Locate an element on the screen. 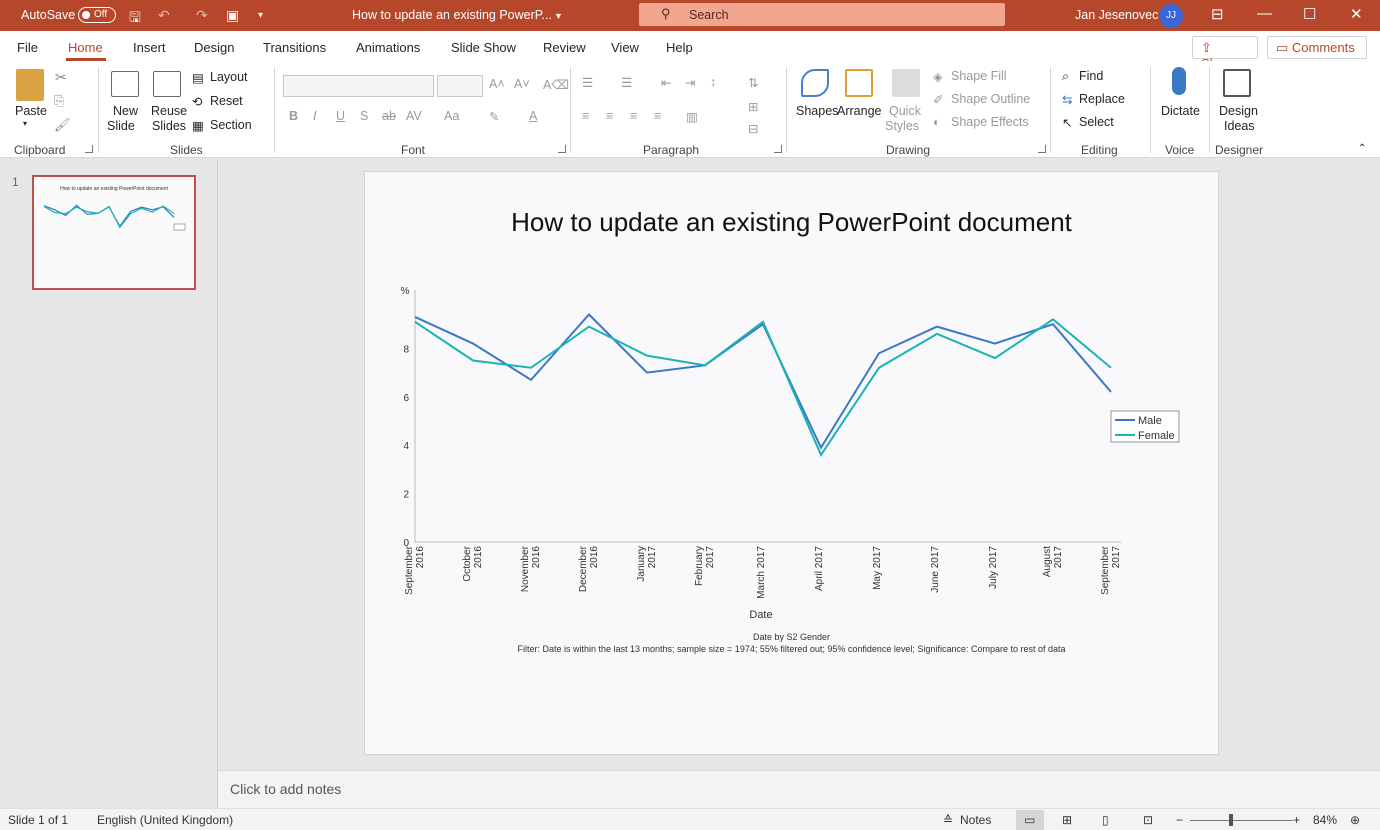 This screenshot has width=1380, height=830. font-name-dropdown is located at coordinates (358, 86).